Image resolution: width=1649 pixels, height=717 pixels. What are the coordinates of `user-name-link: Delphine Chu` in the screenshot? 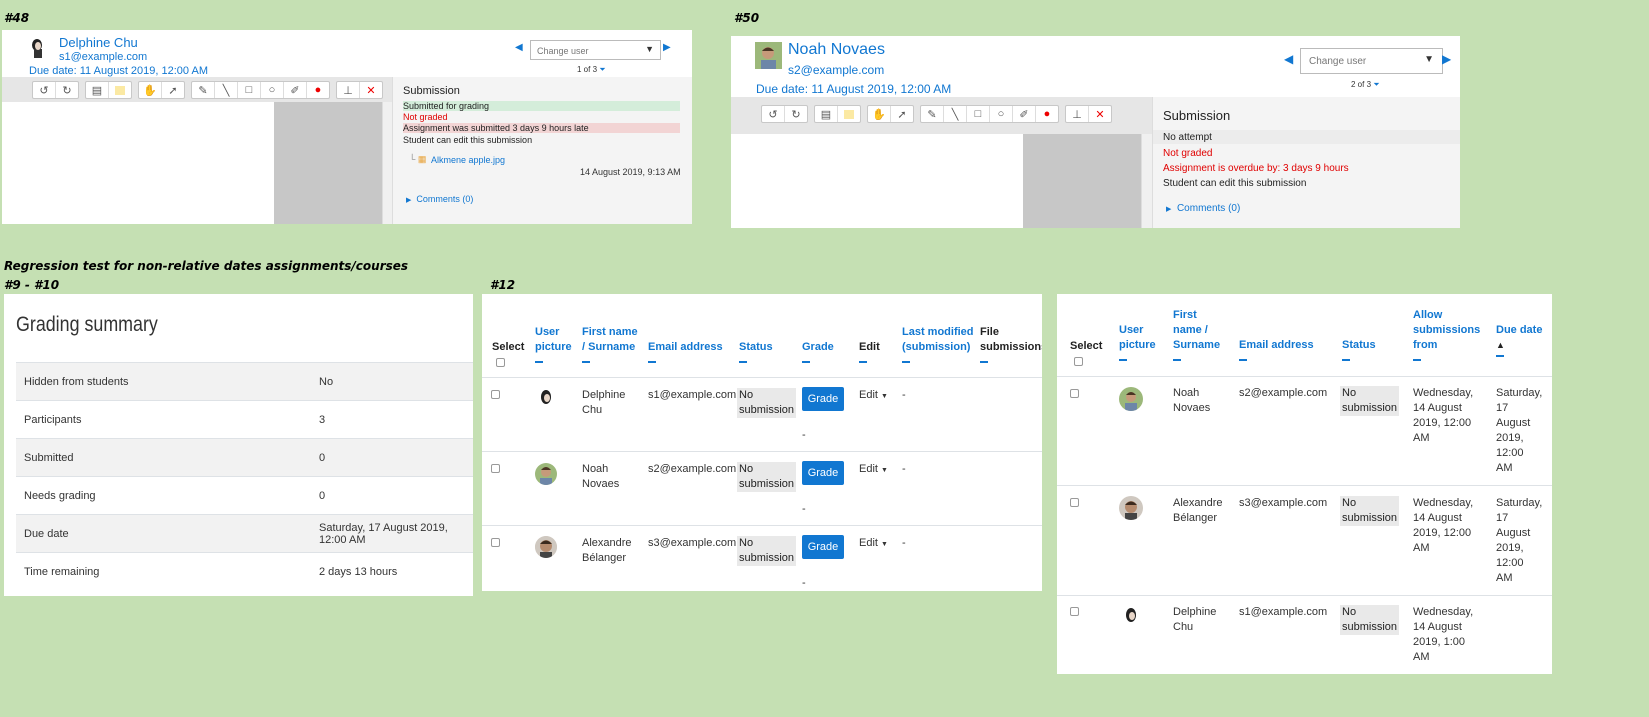 It's located at (98, 42).